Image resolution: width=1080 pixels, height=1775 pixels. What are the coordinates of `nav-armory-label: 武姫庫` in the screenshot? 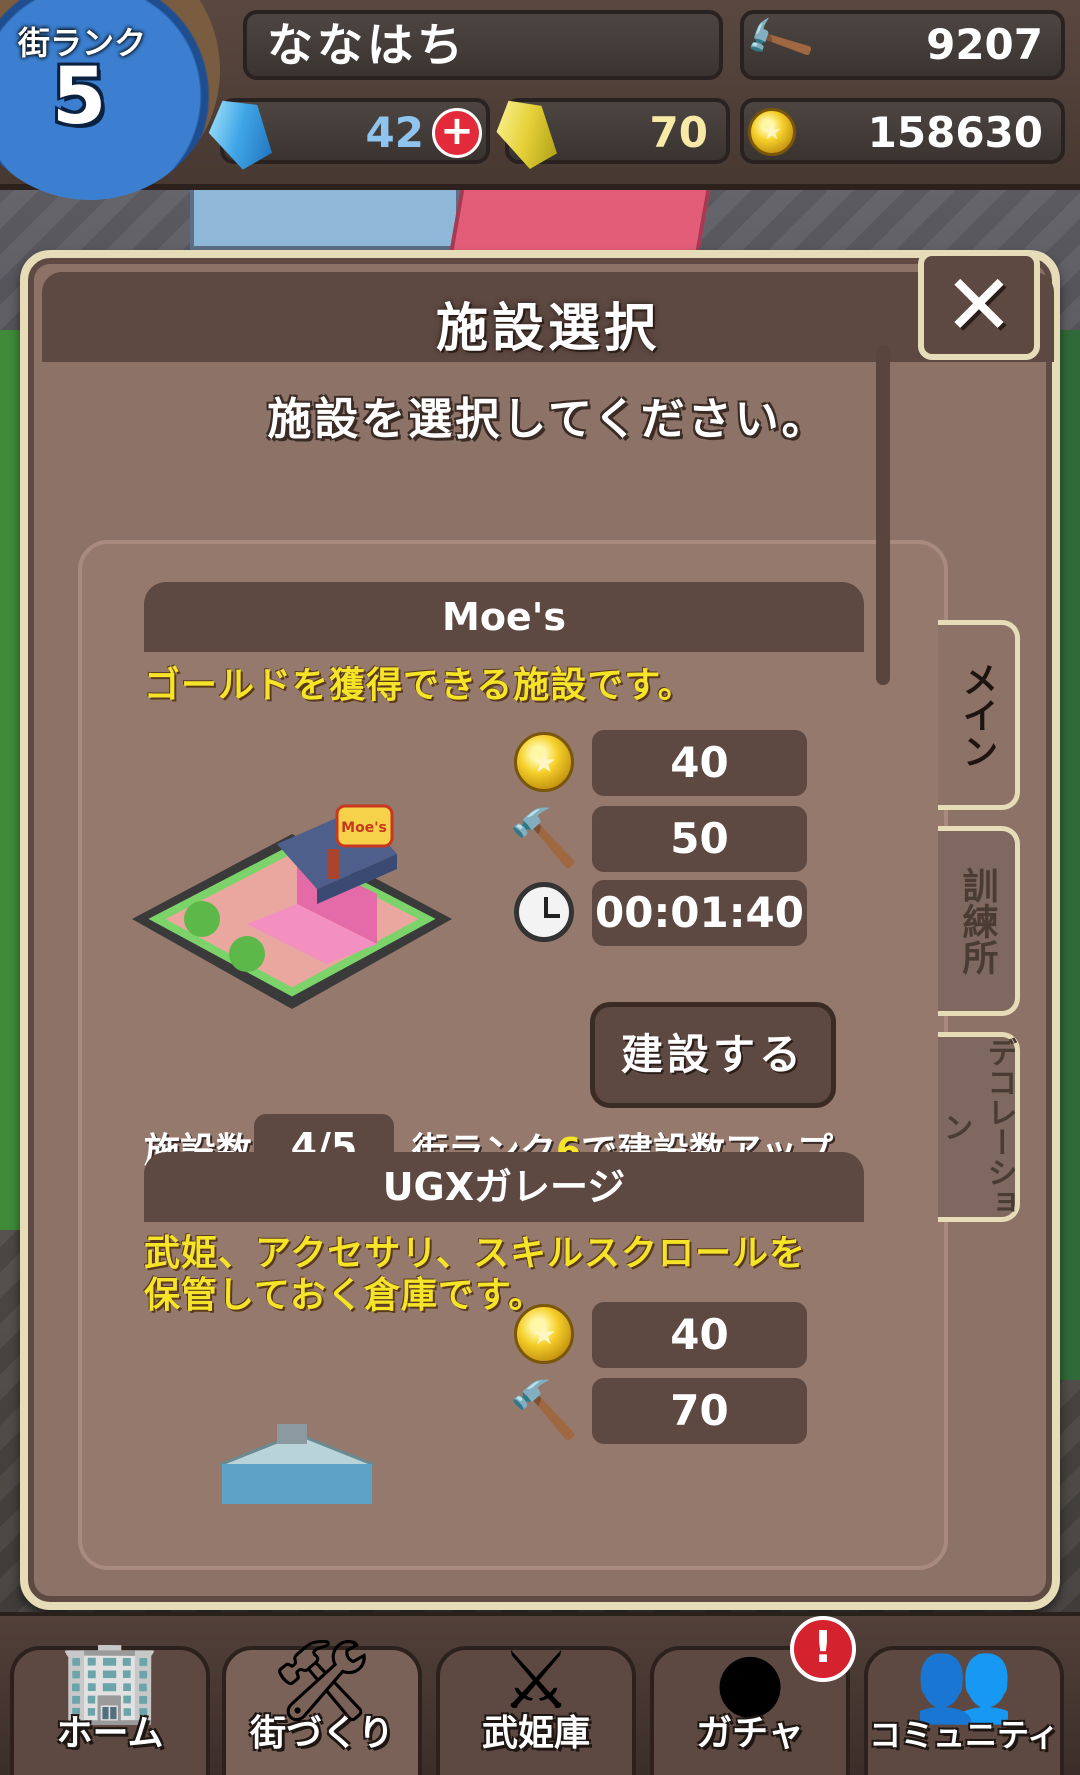 It's located at (535, 1733).